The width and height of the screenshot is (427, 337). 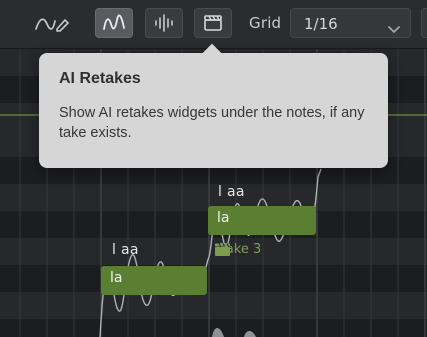 I want to click on clapperboard-icon, so click(x=213, y=23).